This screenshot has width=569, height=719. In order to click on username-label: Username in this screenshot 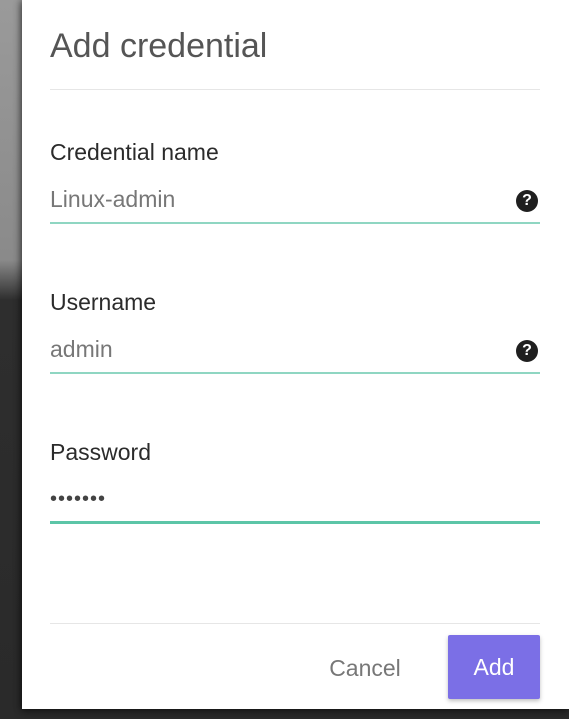, I will do `click(103, 302)`.